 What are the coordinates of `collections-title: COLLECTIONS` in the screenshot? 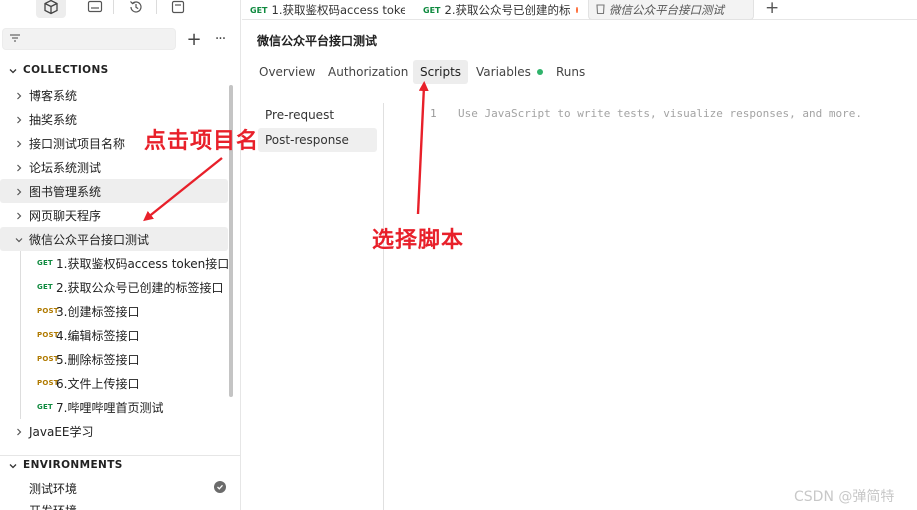 It's located at (66, 70).